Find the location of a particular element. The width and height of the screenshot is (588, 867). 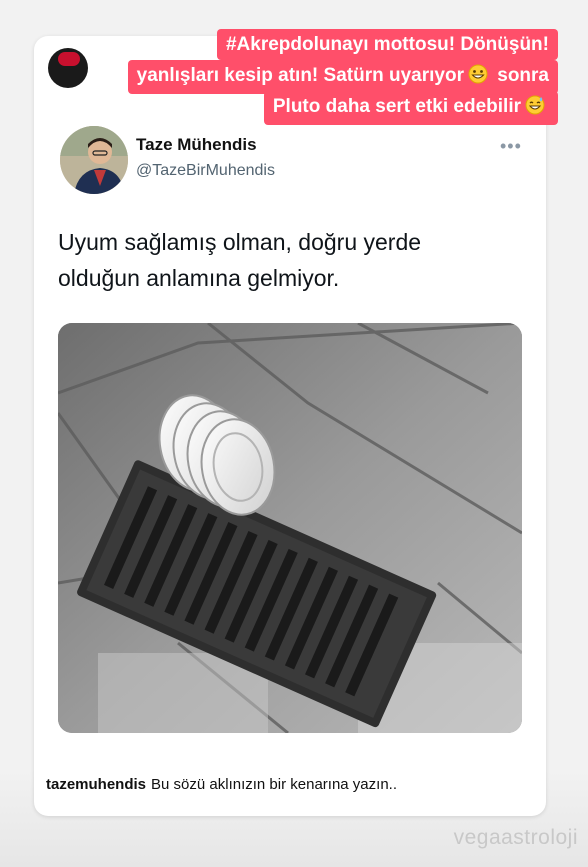

banner-line-2-text-a: yanlışları kesip atın! Satürn uyarıyor is located at coordinates (300, 75).